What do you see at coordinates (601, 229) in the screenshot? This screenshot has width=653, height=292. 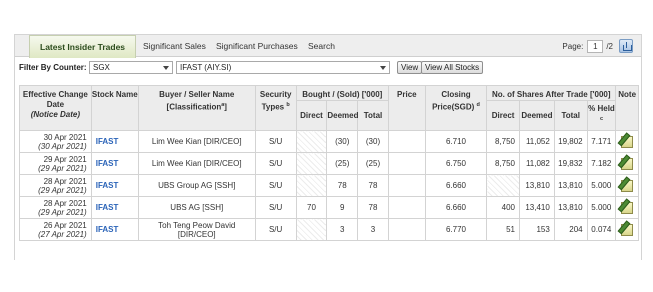 I see `pct-held: 0.074` at bounding box center [601, 229].